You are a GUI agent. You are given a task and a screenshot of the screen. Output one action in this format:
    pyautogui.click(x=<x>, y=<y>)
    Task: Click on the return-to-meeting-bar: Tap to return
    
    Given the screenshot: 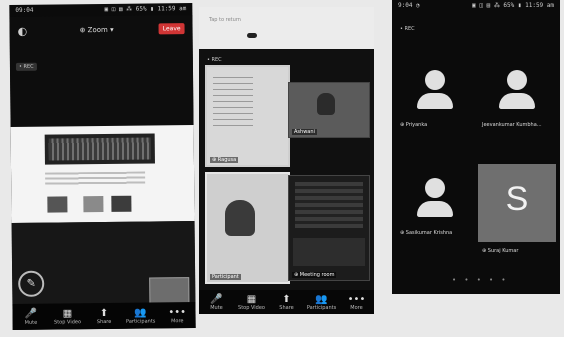 What is the action you would take?
    pyautogui.click(x=286, y=28)
    